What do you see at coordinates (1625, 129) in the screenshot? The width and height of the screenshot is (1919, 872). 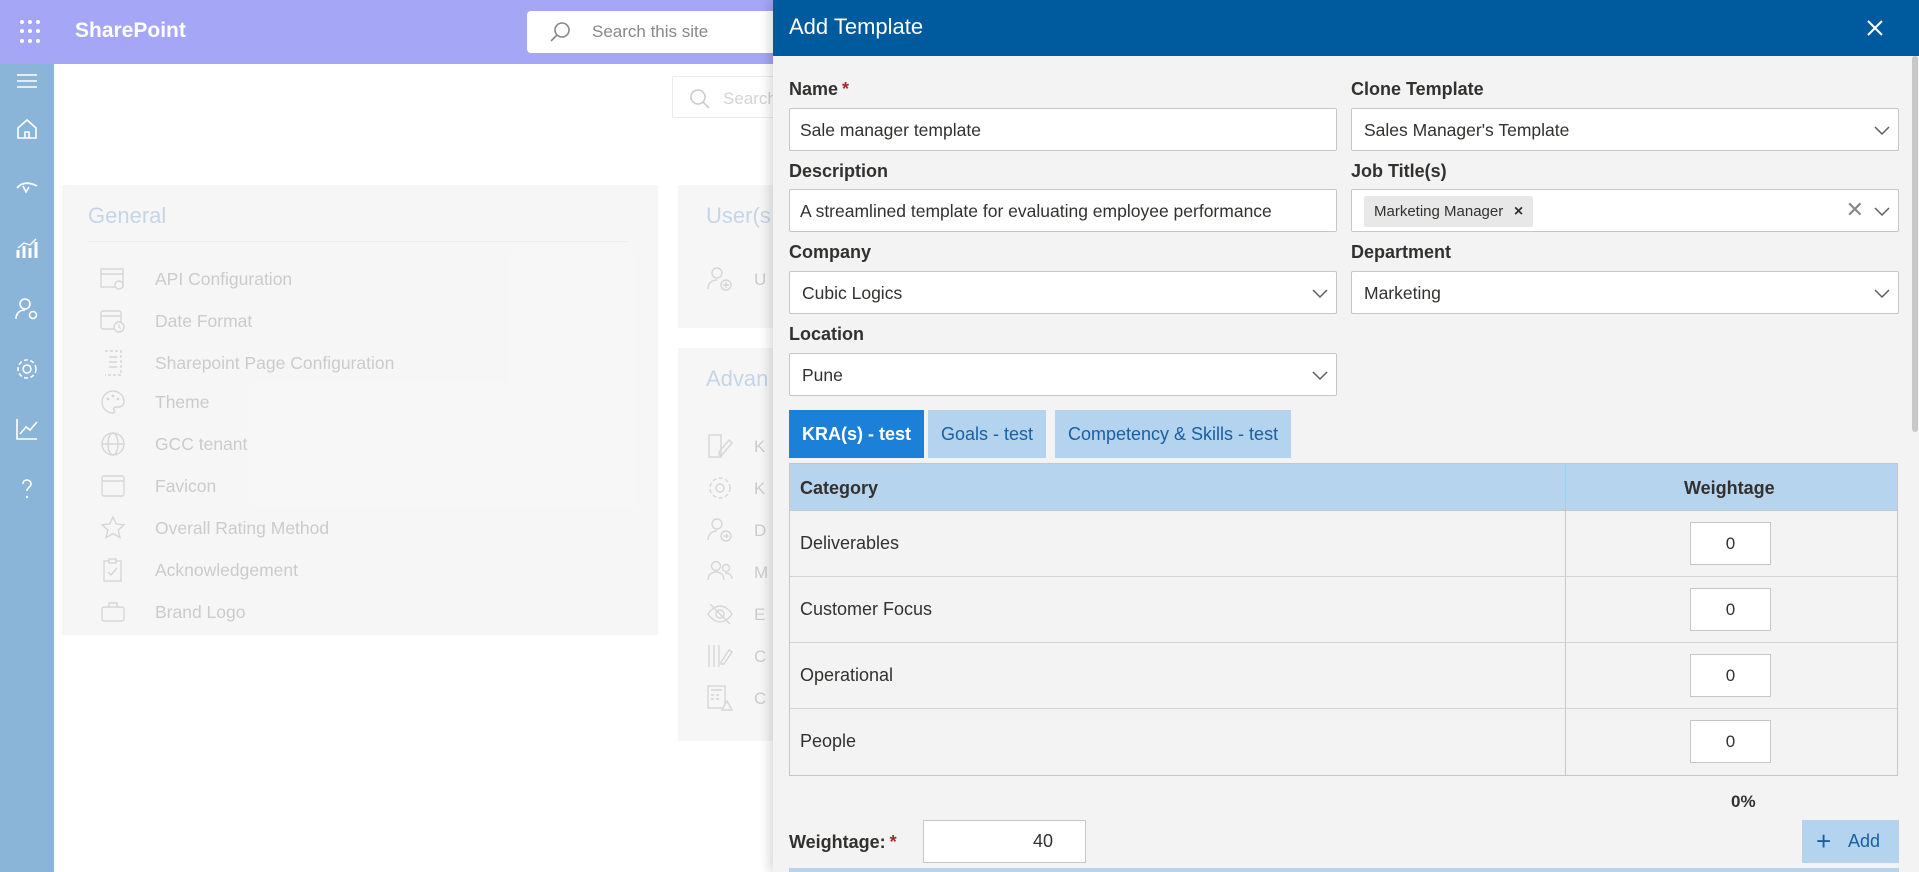 I see `clone-template-dropdown: Sales Manager's Template` at bounding box center [1625, 129].